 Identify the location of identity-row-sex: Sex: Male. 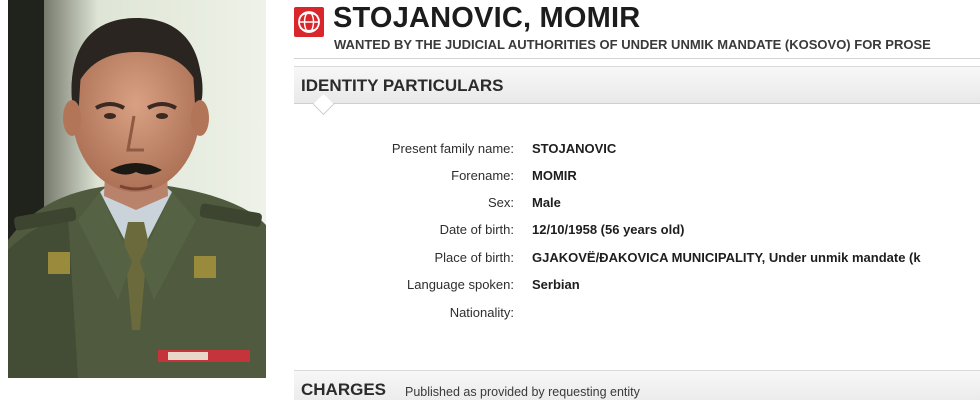
(637, 205).